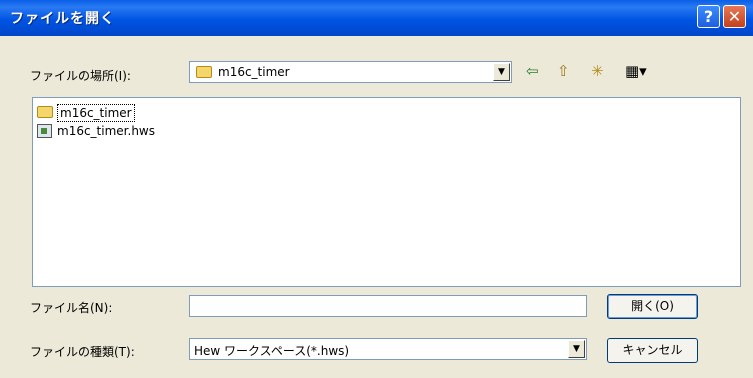 The width and height of the screenshot is (753, 378). Describe the element at coordinates (532, 71) in the screenshot. I see `back-icon: ⇦` at that location.